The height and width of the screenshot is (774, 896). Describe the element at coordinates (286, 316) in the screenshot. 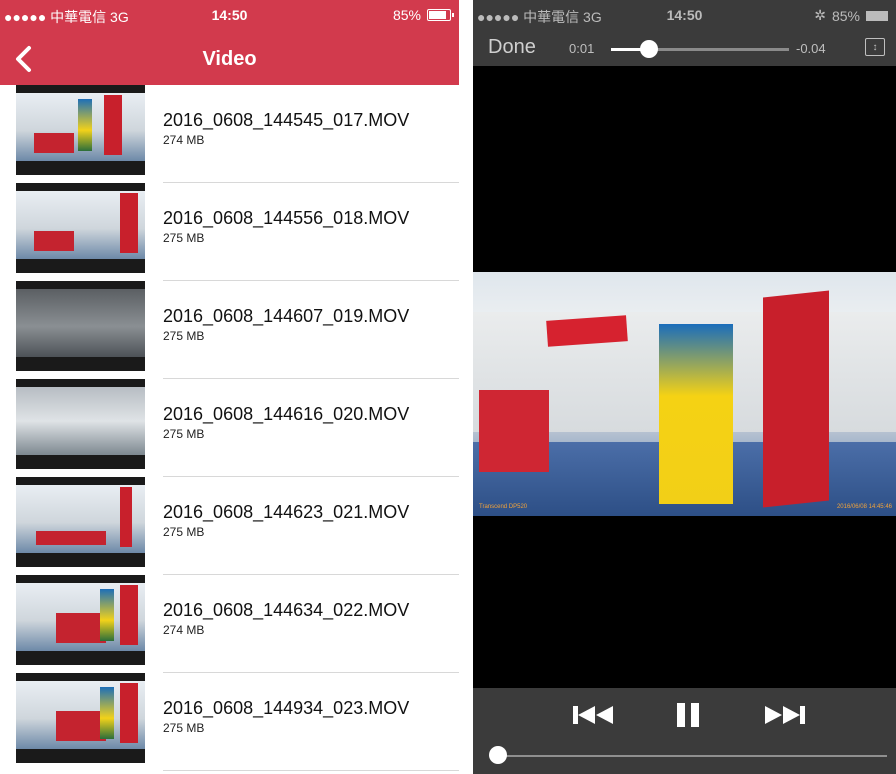

I see `video-file-name: 2016_0608_144607_019.MOV` at that location.